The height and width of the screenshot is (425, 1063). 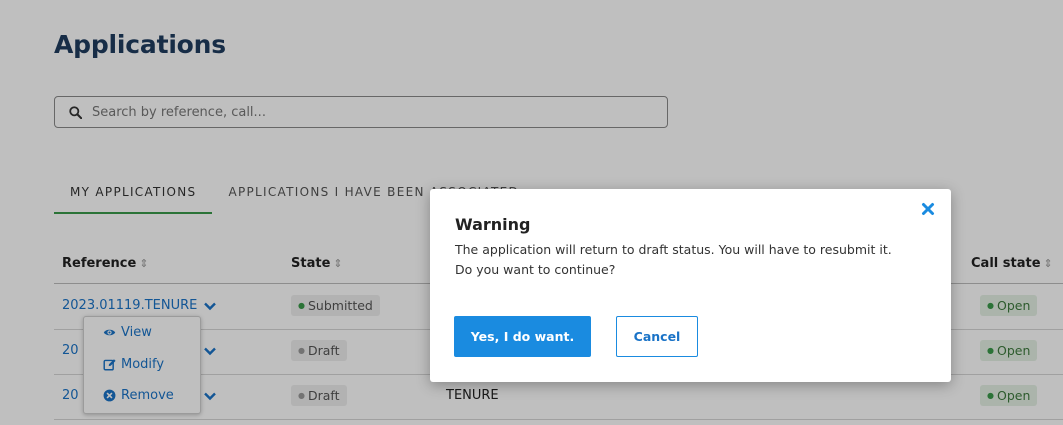 What do you see at coordinates (535, 269) in the screenshot?
I see `dialog-question: Do you want to continue?` at bounding box center [535, 269].